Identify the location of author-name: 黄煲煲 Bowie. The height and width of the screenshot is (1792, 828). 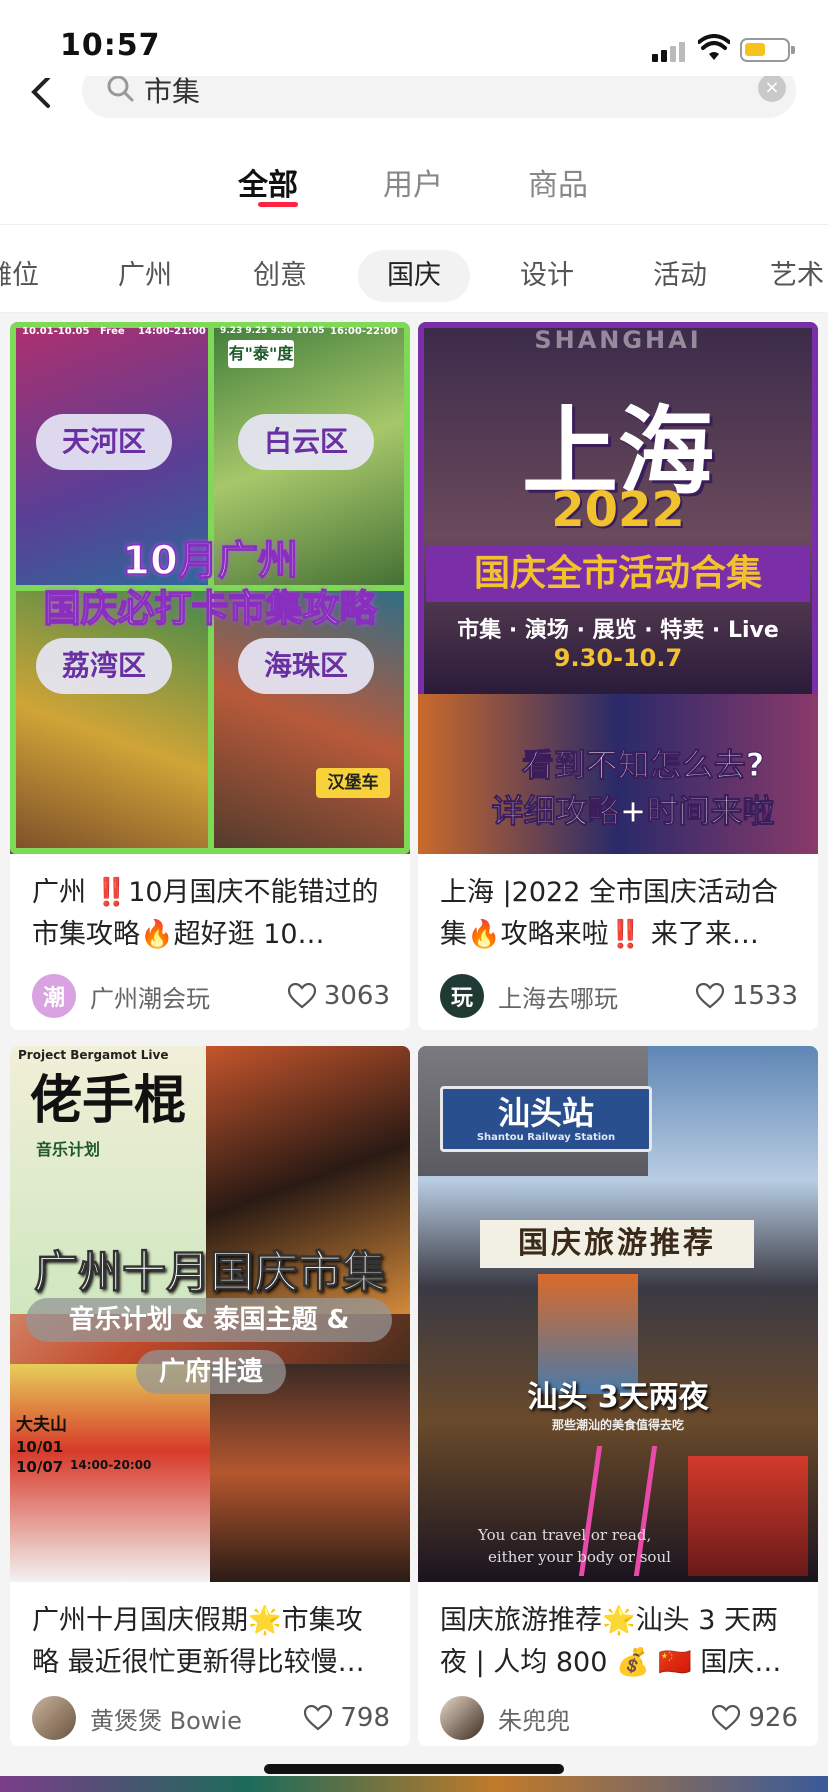
(166, 1718).